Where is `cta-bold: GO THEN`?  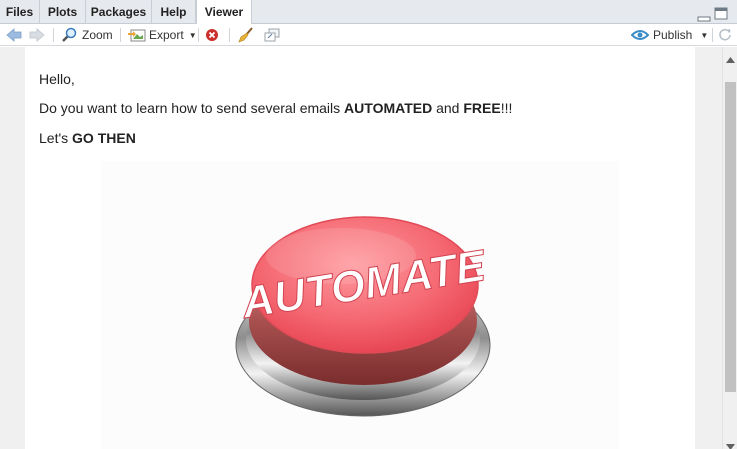 cta-bold: GO THEN is located at coordinates (104, 138).